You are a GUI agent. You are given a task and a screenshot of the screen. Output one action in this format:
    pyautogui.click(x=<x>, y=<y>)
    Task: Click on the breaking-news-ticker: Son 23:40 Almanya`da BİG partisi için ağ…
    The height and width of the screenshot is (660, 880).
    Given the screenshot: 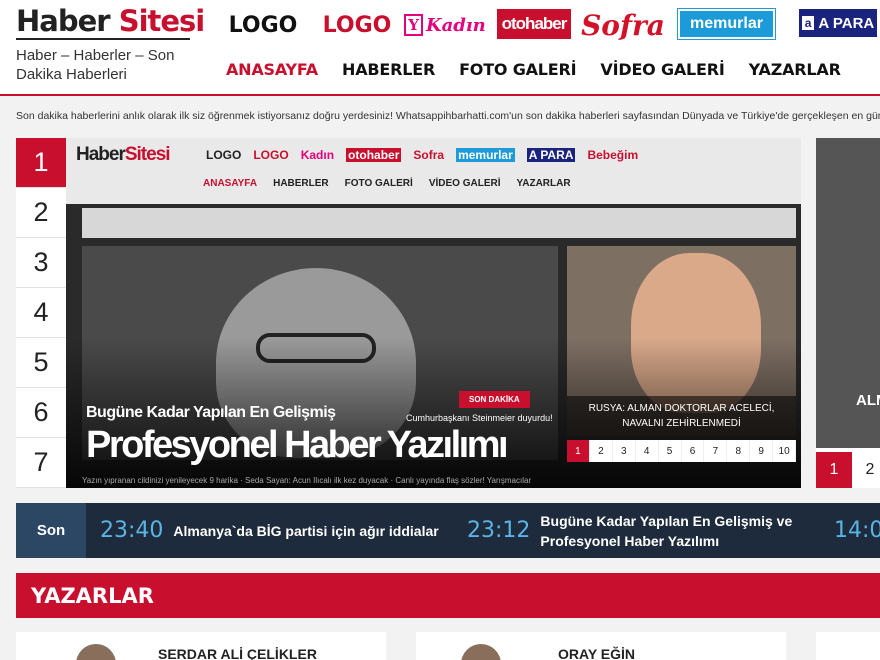 What is the action you would take?
    pyautogui.click(x=448, y=530)
    